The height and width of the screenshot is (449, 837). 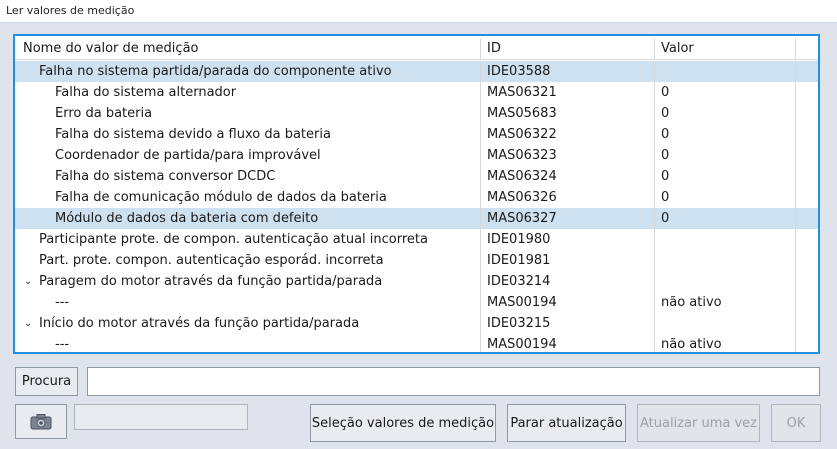 I want to click on stop-update-button: Parar atualização, so click(x=566, y=423).